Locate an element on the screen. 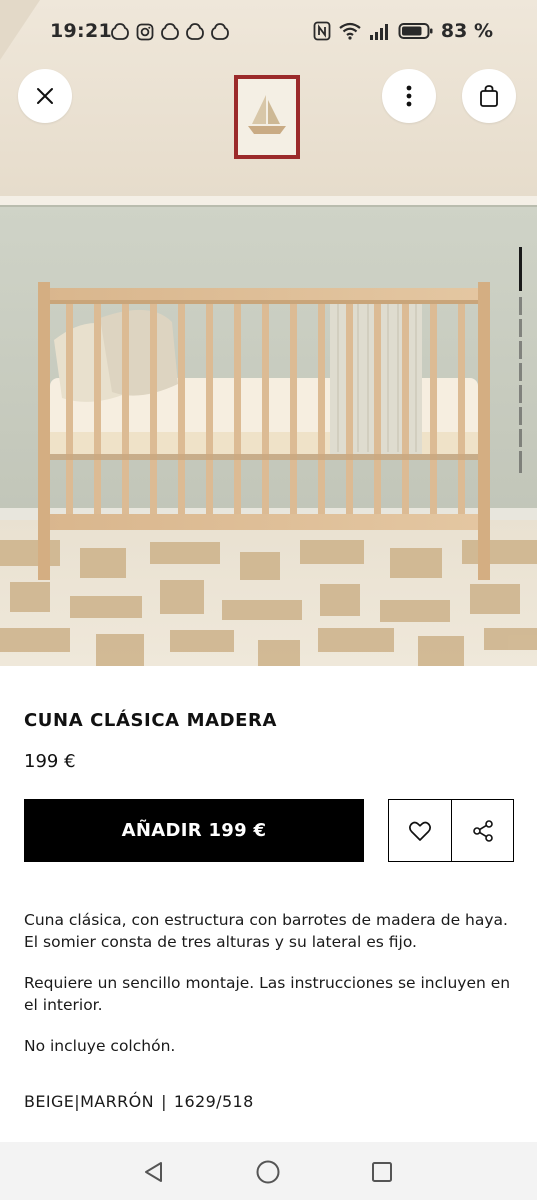 This screenshot has height=1200, width=537. recents-square-icon is located at coordinates (382, 1172).